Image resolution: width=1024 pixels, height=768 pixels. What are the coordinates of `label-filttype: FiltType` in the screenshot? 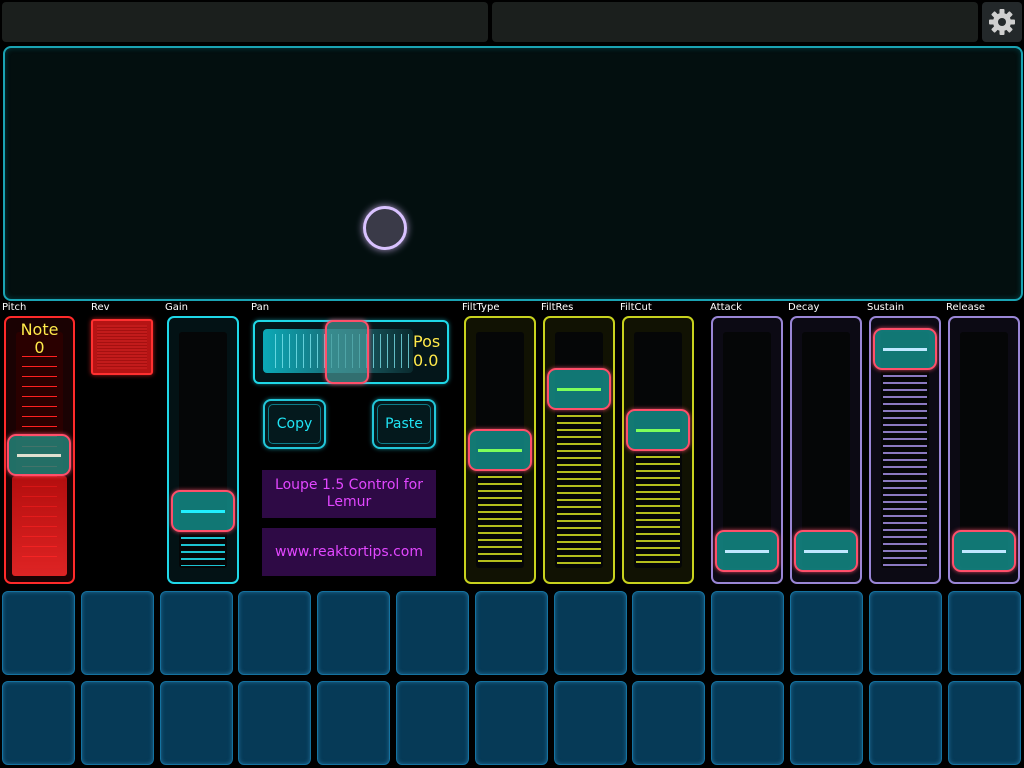 It's located at (481, 307).